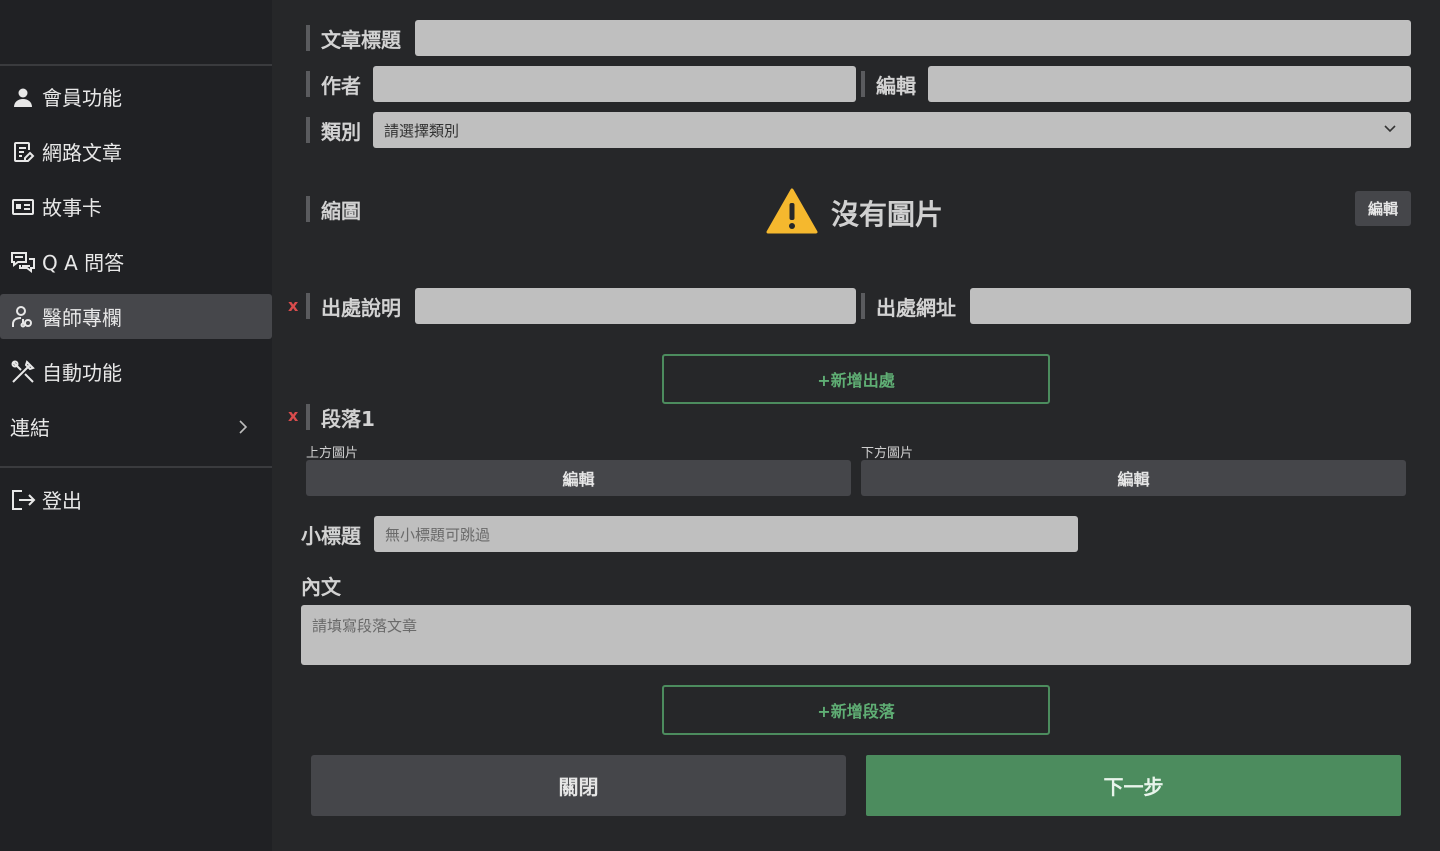 The width and height of the screenshot is (1440, 851). What do you see at coordinates (321, 586) in the screenshot?
I see `content-label: 內文` at bounding box center [321, 586].